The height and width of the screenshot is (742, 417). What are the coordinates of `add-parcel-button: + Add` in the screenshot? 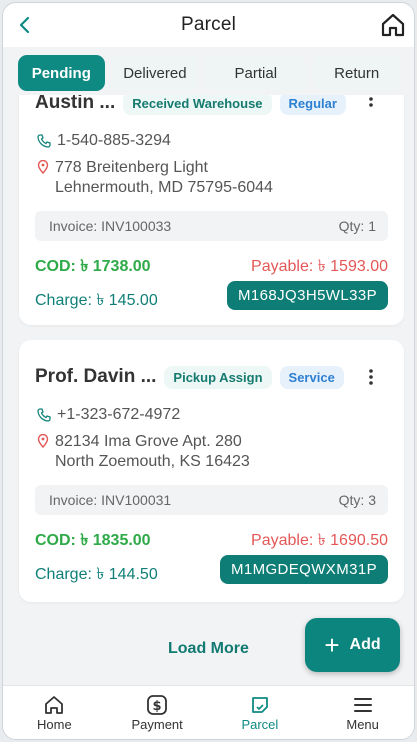 It's located at (352, 645).